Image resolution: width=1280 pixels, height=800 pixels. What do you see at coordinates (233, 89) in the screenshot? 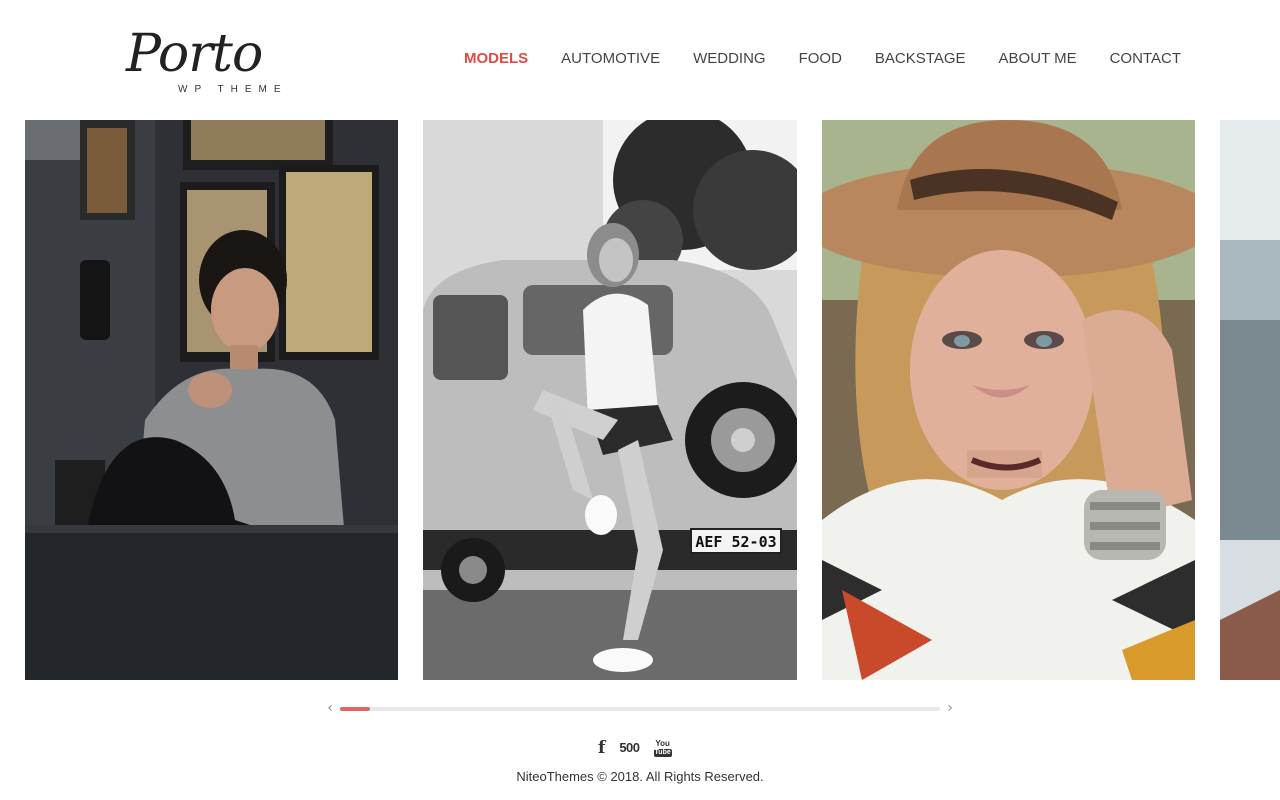
I see `logo-tagline: WP THEME` at bounding box center [233, 89].